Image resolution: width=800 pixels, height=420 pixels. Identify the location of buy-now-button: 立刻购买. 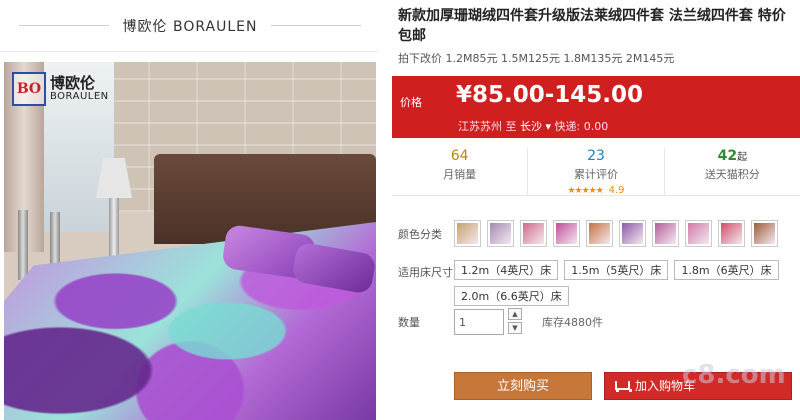
(523, 386).